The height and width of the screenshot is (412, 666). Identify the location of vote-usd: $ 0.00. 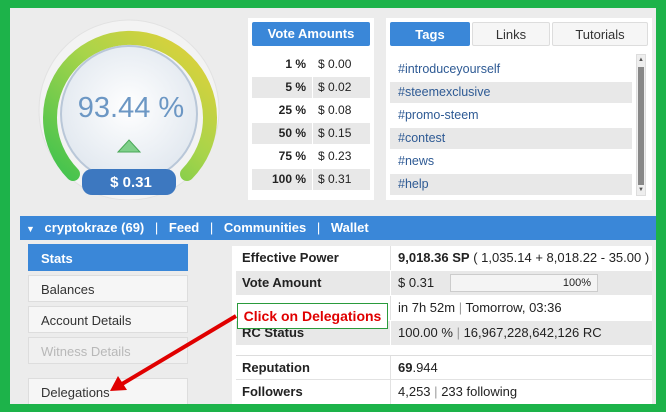
(335, 64).